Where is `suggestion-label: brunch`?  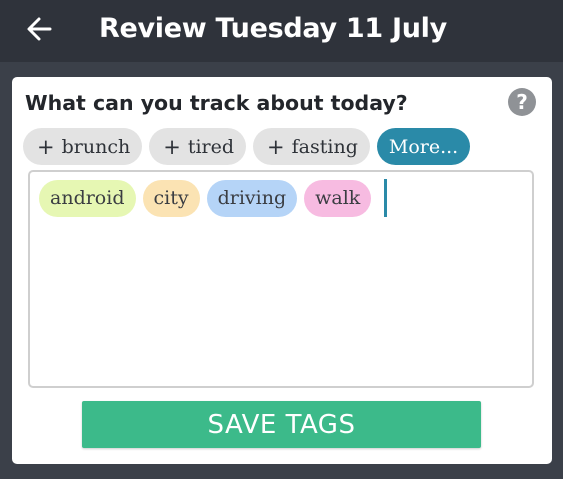
suggestion-label: brunch is located at coordinates (96, 146).